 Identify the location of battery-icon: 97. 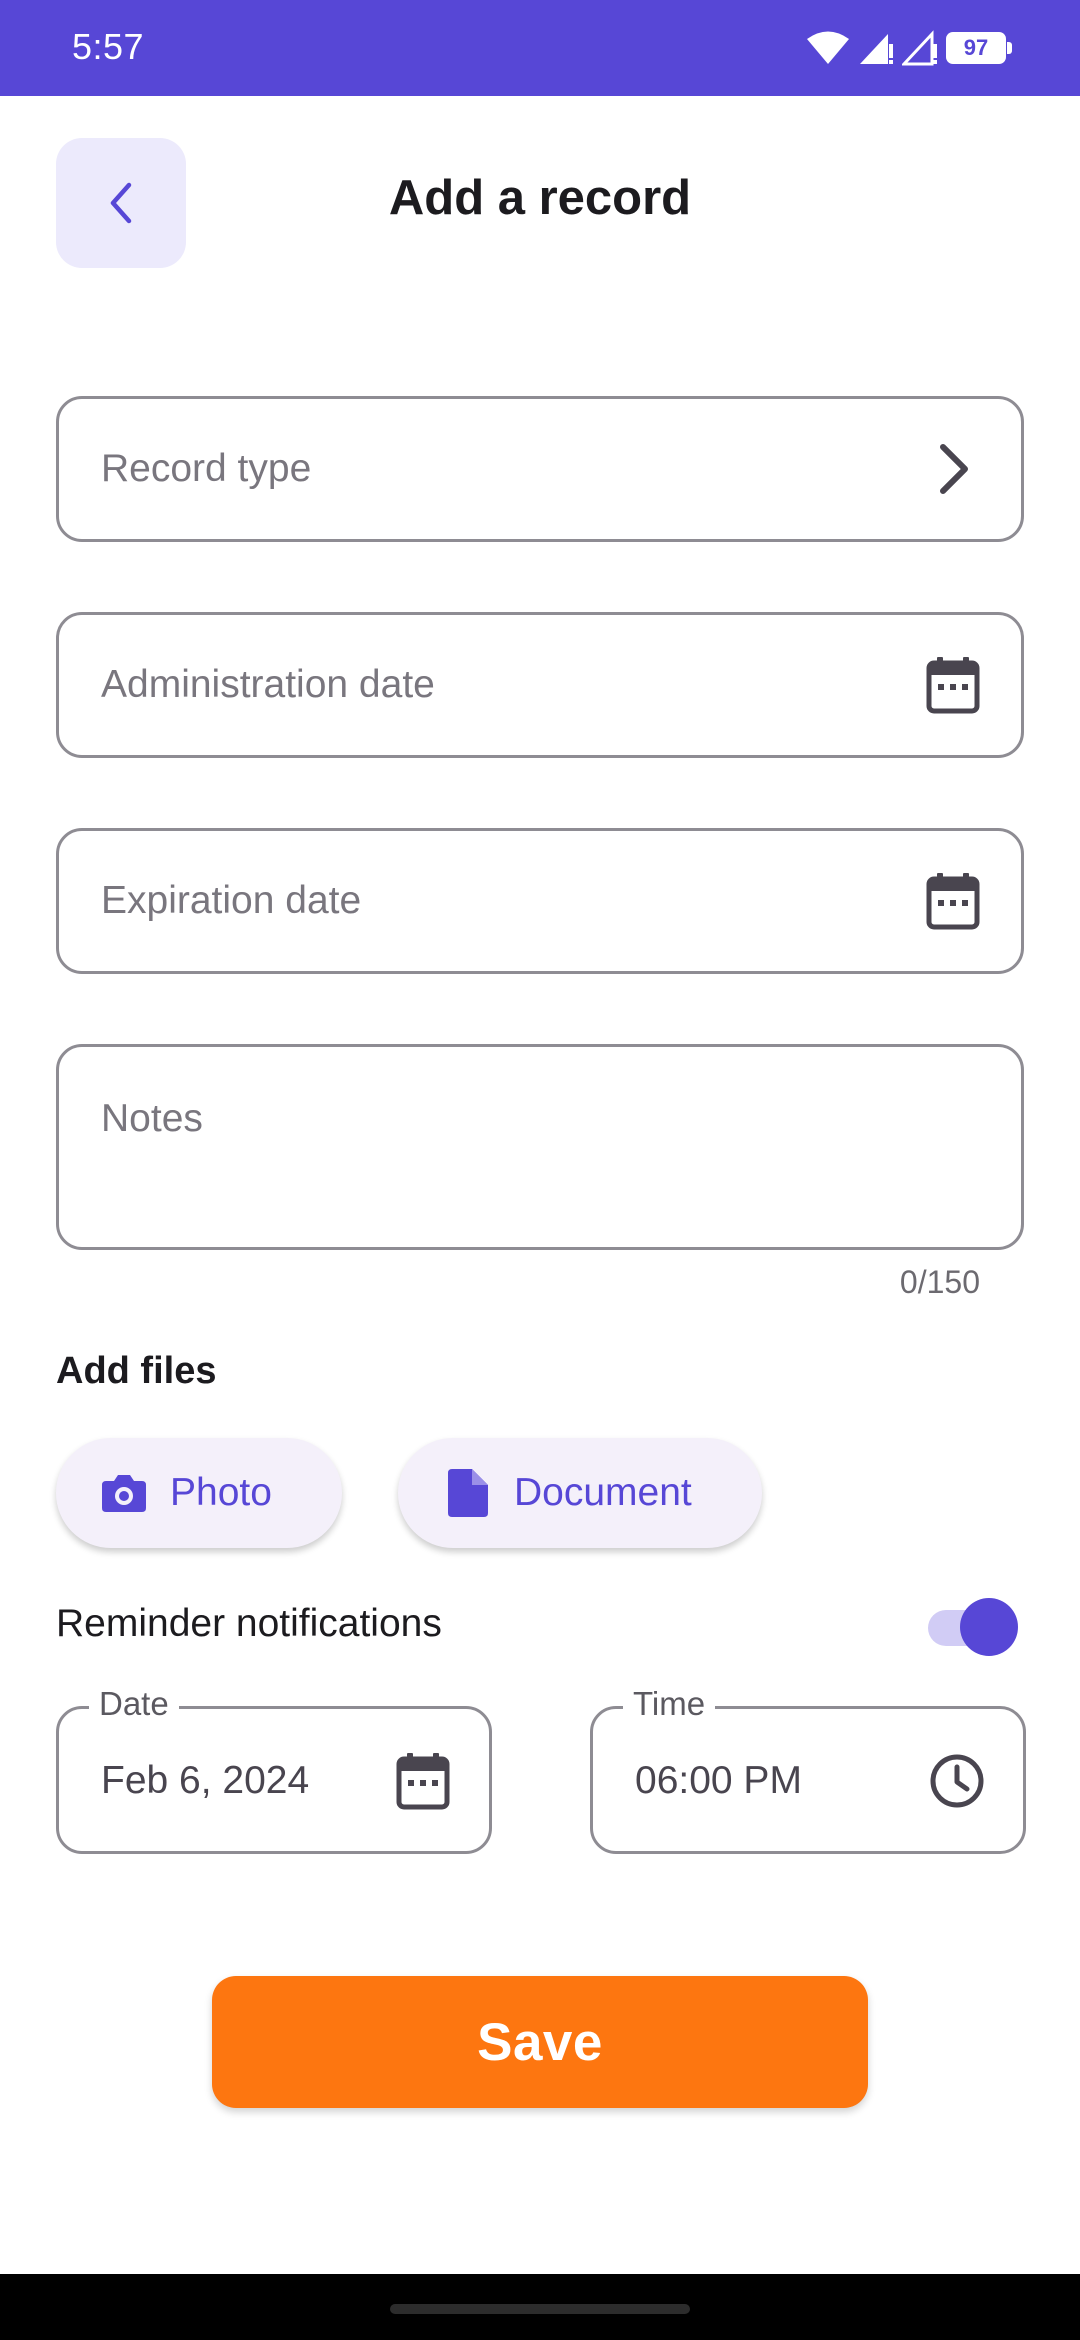
(979, 48).